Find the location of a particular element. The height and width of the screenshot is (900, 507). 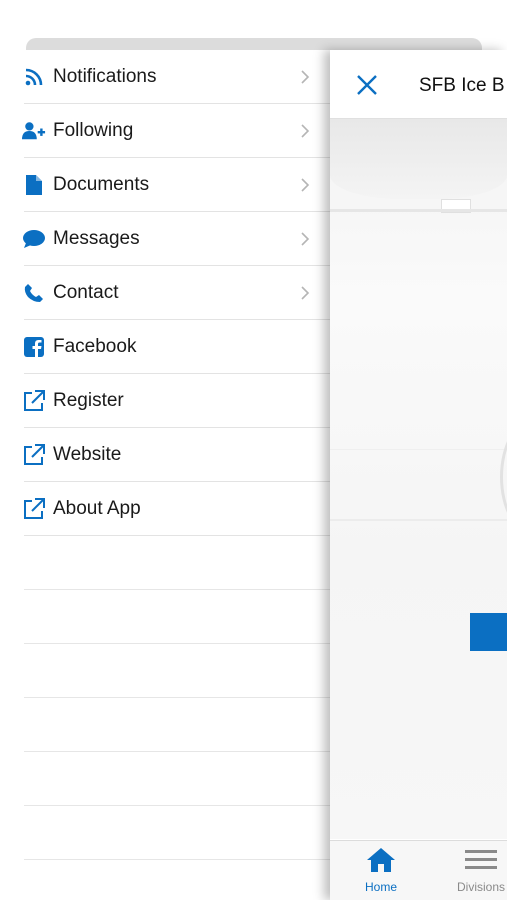

menu-item-label: Facebook is located at coordinates (95, 346).